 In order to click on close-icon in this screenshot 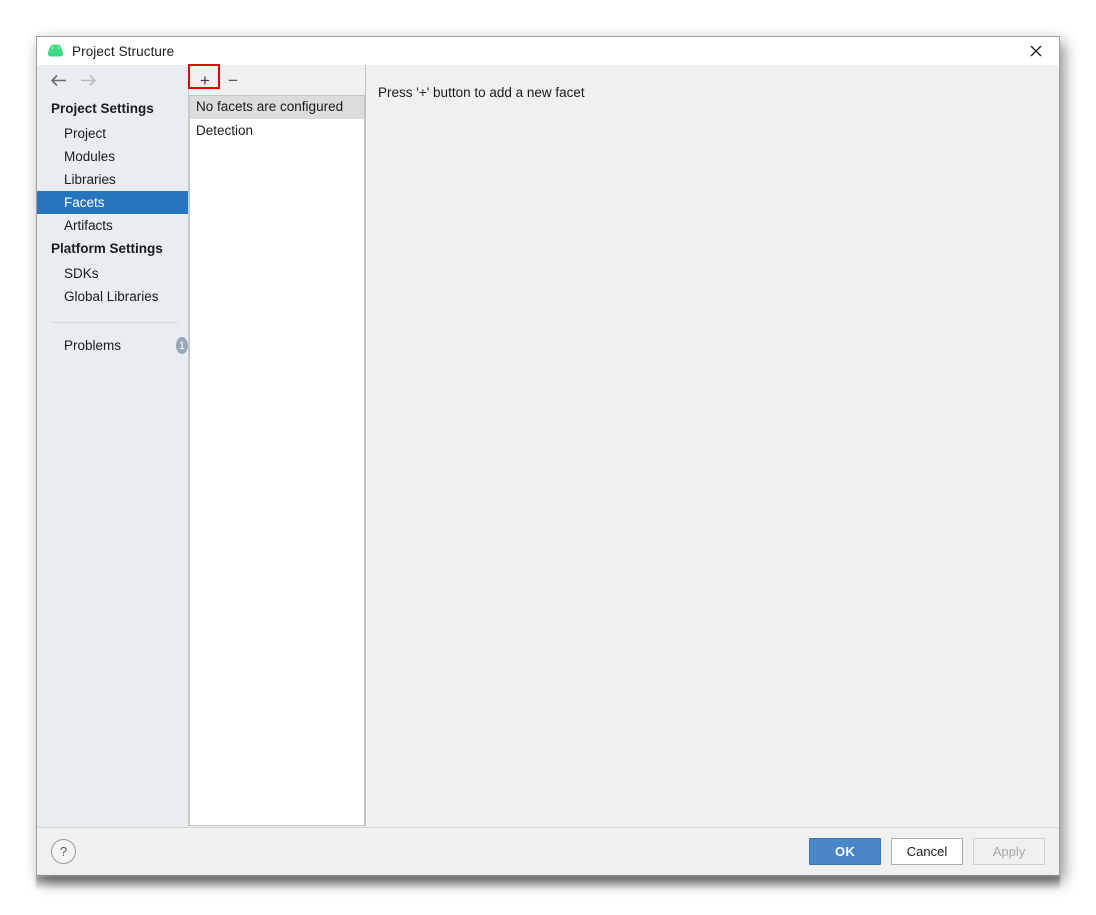, I will do `click(1036, 51)`.